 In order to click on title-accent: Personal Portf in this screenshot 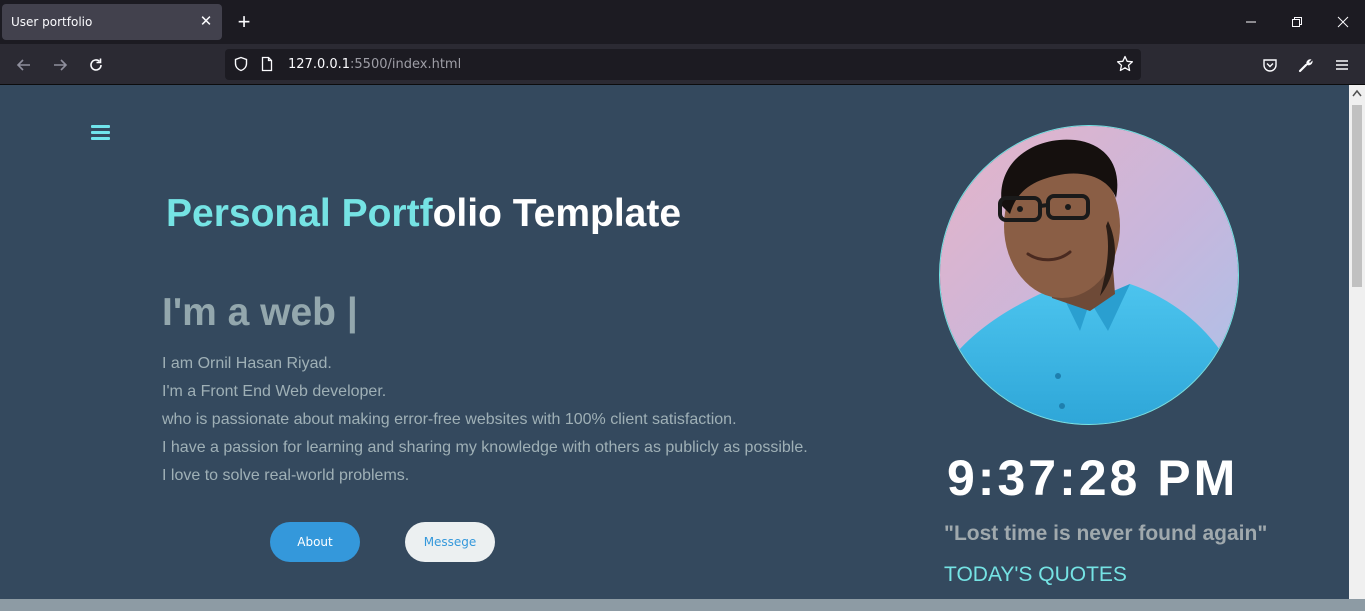, I will do `click(299, 213)`.